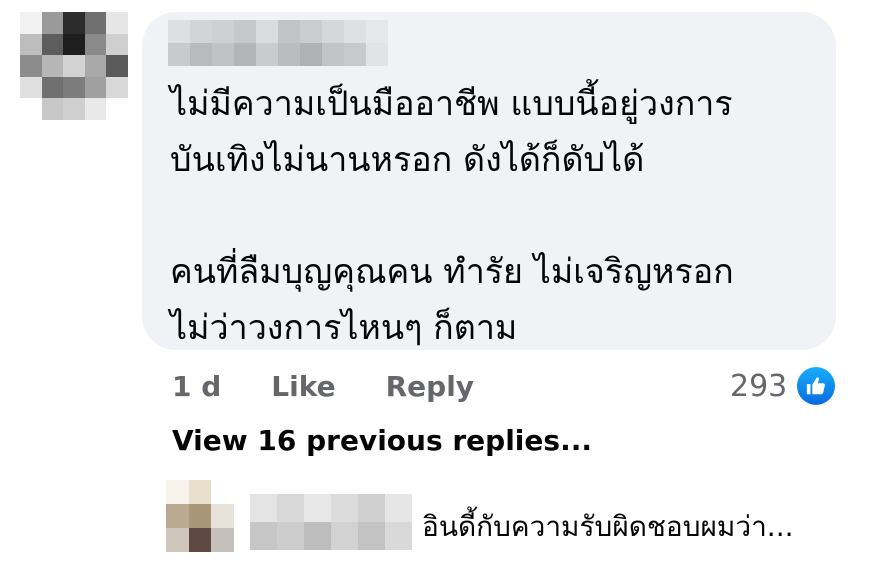  I want to click on reaction-count: 293, so click(759, 386).